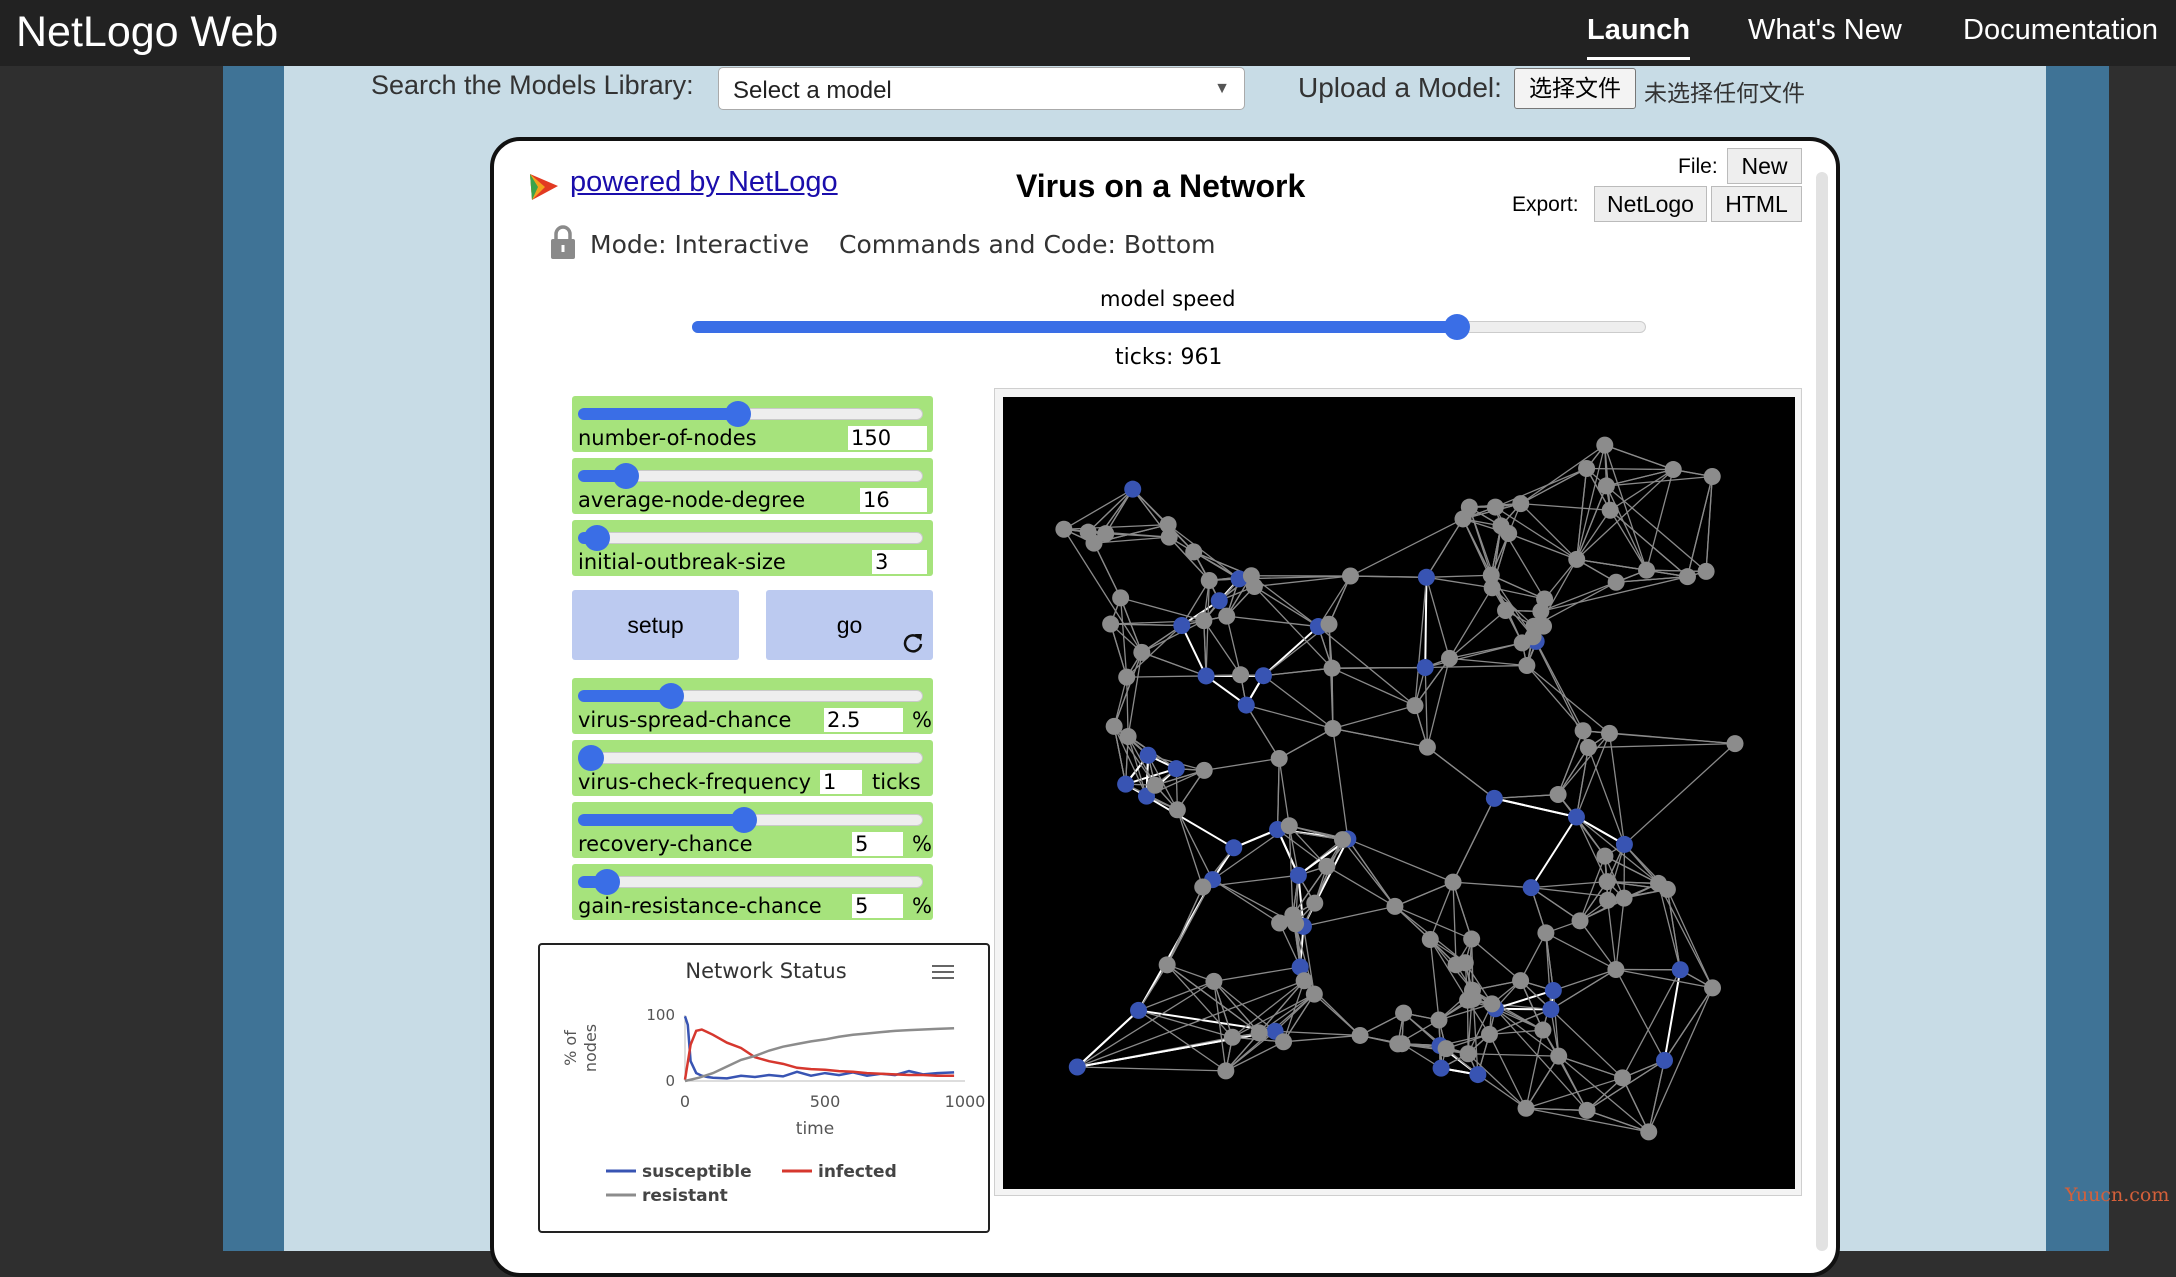 This screenshot has width=2176, height=1277. What do you see at coordinates (704, 182) in the screenshot?
I see `powered-by-link: powered by NetLogo` at bounding box center [704, 182].